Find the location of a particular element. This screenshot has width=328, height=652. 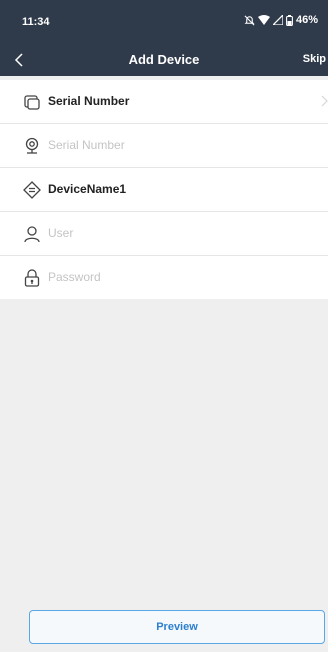

status-time: 11:34 is located at coordinates (36, 22).